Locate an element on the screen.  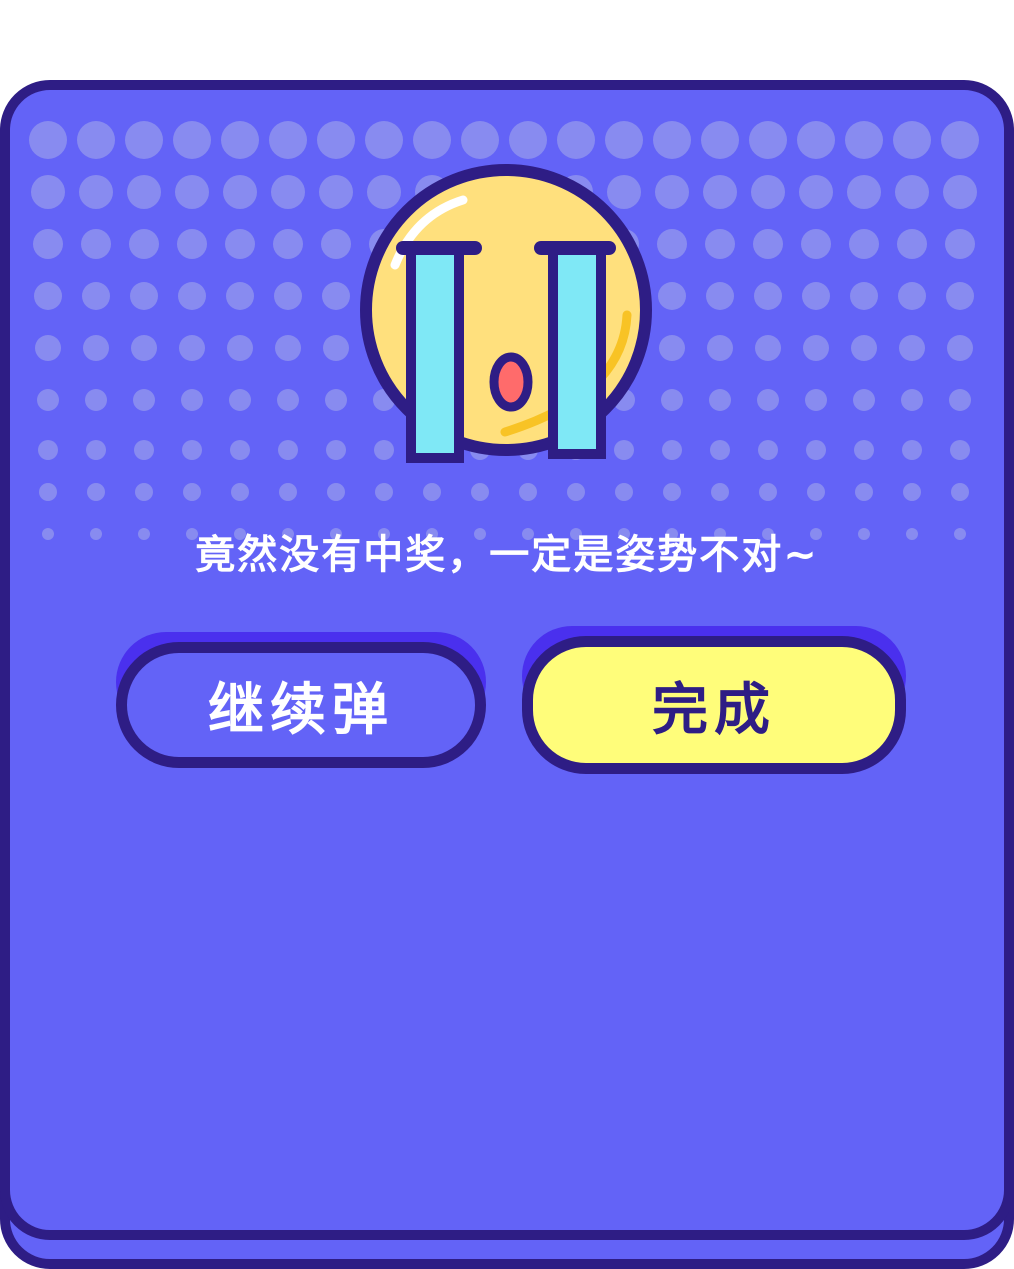
done-button: 完成 is located at coordinates (714, 705).